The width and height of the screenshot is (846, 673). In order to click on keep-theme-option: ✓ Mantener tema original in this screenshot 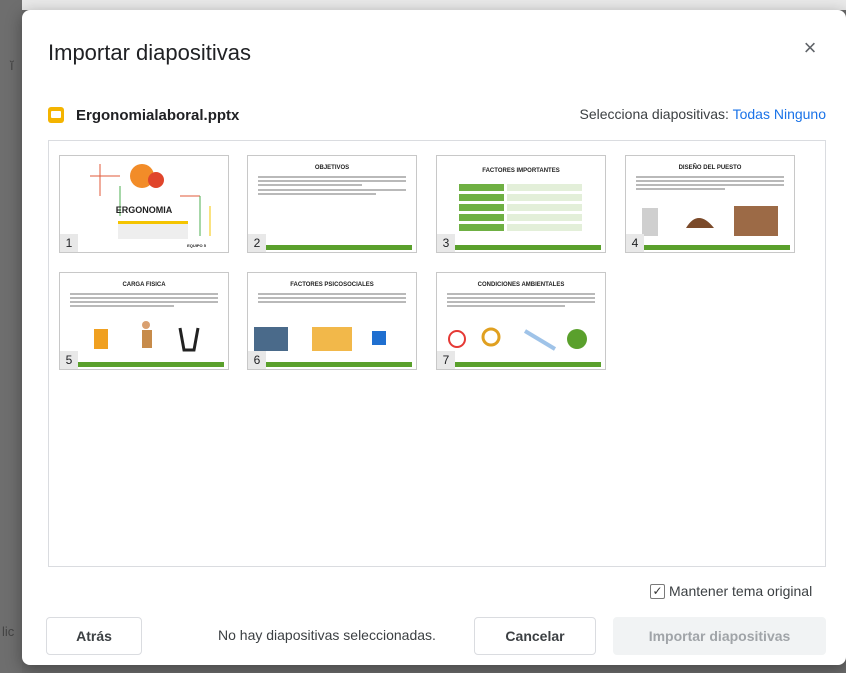, I will do `click(731, 591)`.